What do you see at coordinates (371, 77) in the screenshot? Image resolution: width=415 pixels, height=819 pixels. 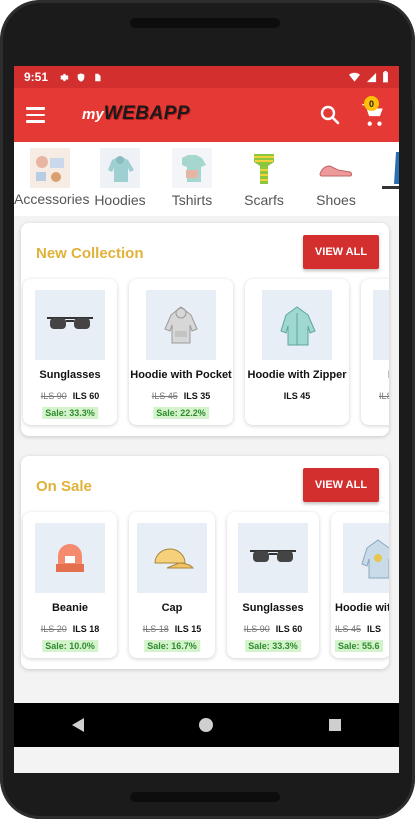 I see `signal-icon` at bounding box center [371, 77].